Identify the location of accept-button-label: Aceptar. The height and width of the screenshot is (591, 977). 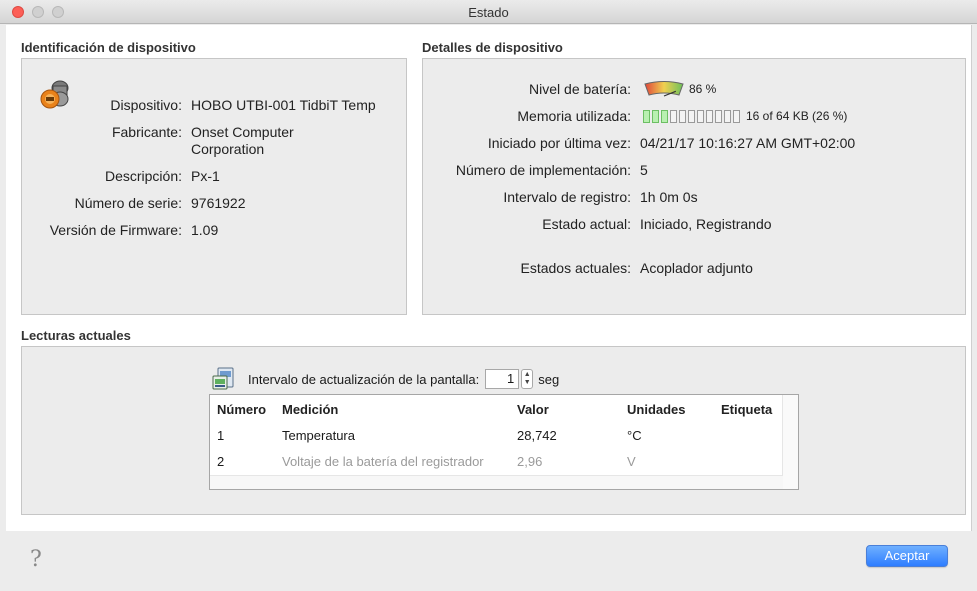
(907, 555).